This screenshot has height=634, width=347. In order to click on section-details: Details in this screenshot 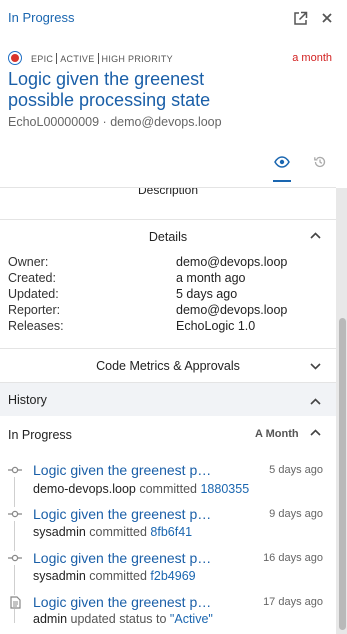, I will do `click(168, 237)`.